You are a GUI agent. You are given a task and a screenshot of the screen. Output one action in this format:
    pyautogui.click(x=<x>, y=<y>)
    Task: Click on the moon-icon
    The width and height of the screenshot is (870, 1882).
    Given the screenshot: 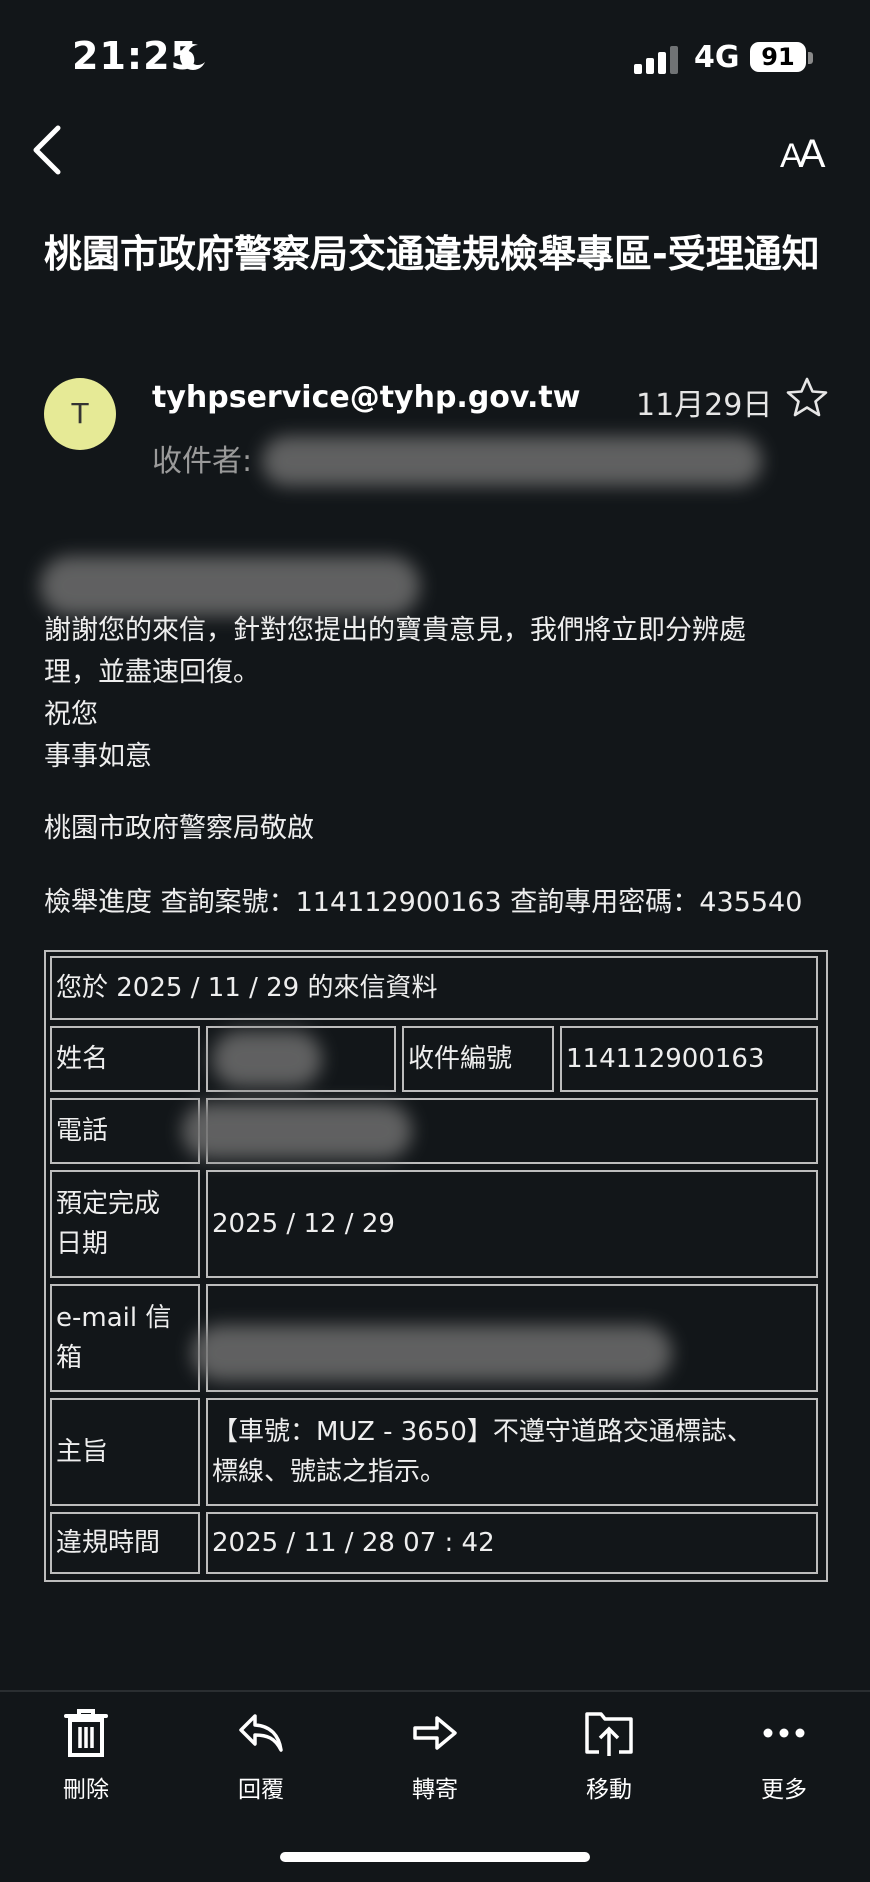 What is the action you would take?
    pyautogui.click(x=192, y=57)
    